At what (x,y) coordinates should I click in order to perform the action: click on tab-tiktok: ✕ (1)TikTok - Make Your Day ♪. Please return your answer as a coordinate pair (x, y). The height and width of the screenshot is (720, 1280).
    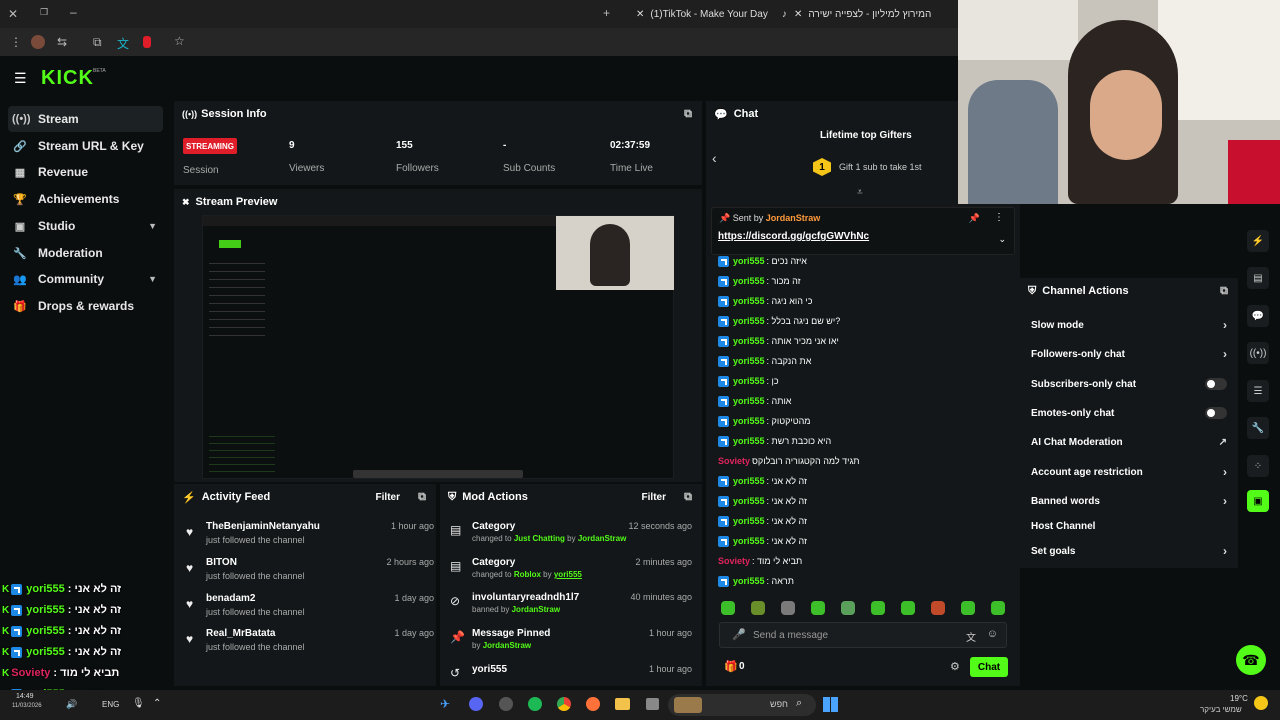
    Looking at the image, I should click on (713, 14).